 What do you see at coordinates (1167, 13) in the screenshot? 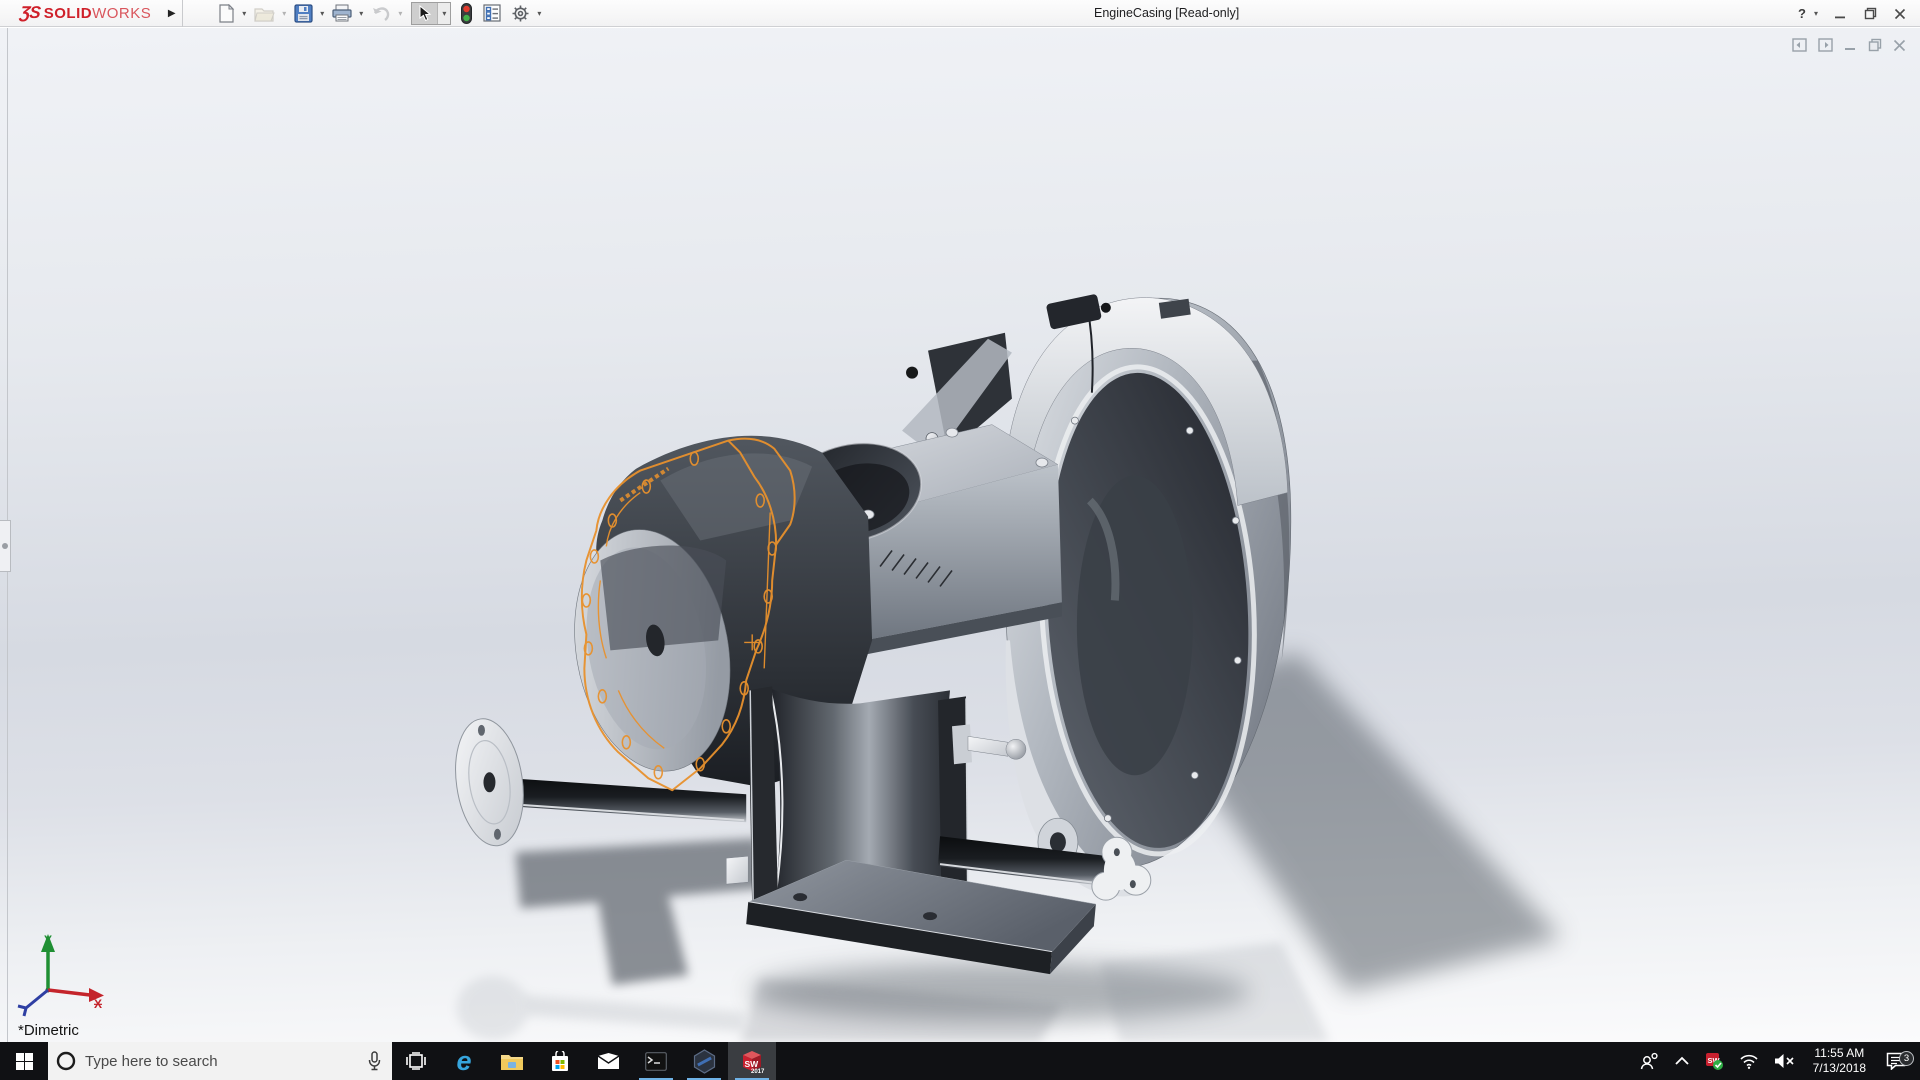
I see `document-title: EngineCasing [Read-only]` at bounding box center [1167, 13].